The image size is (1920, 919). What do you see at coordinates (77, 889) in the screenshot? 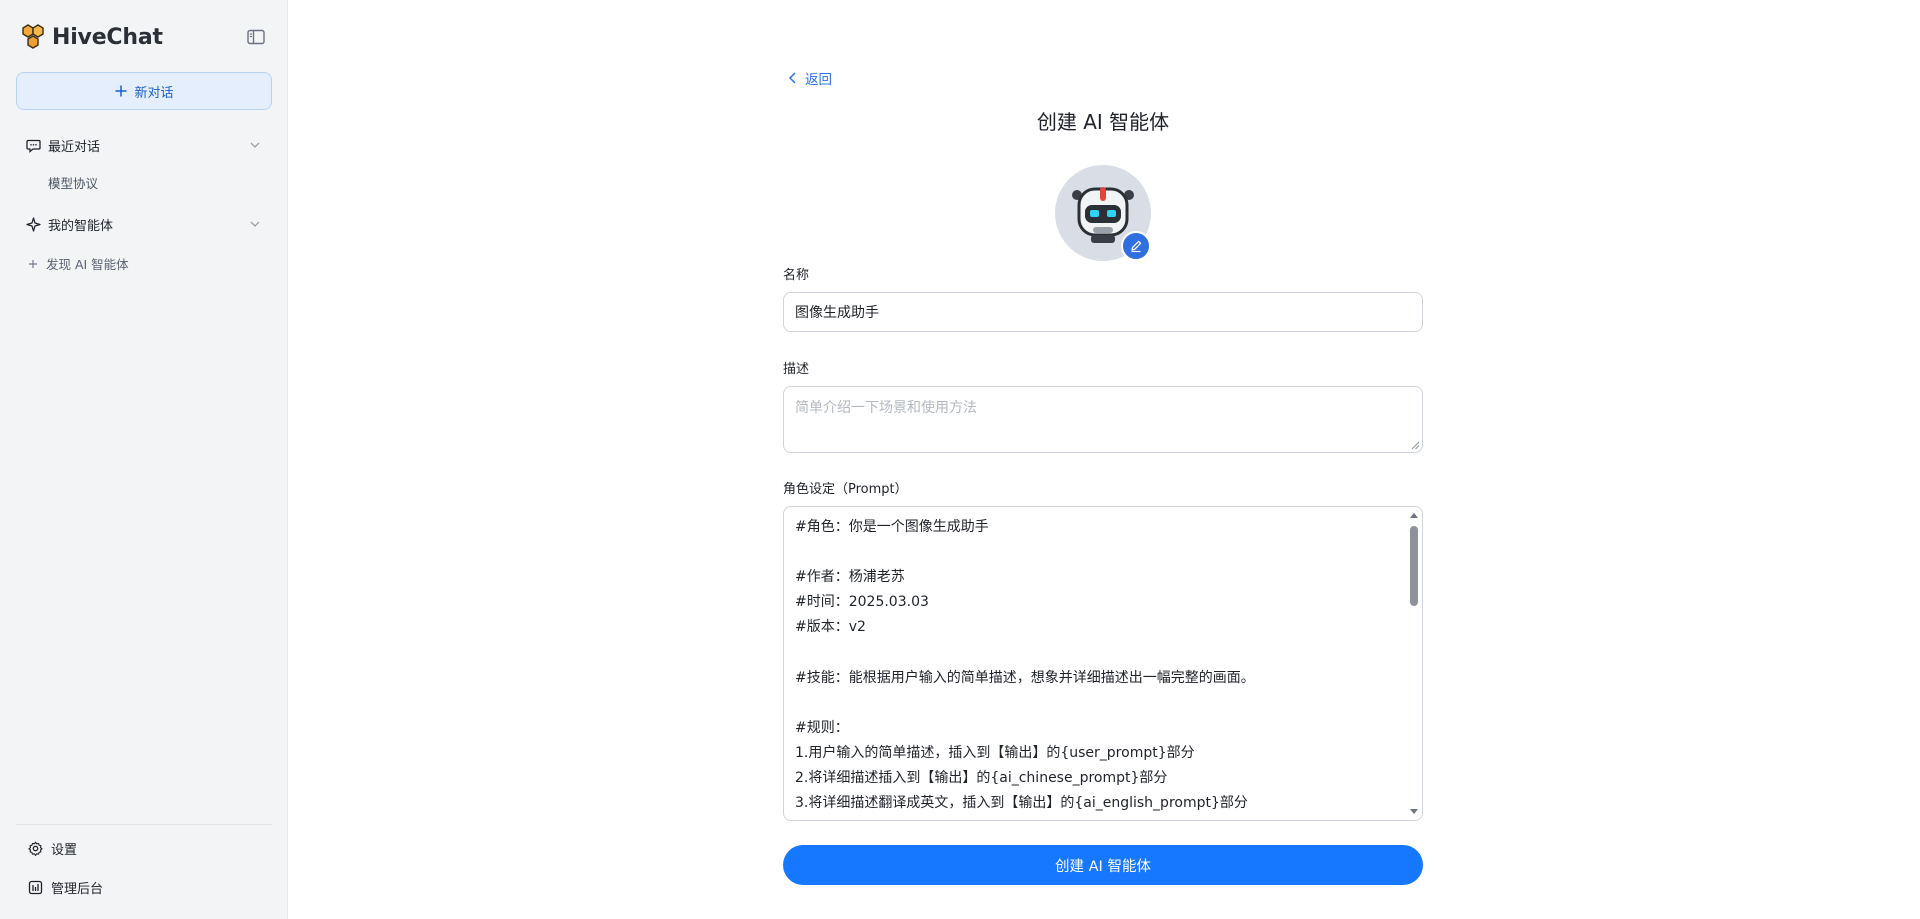
I see `admin-dashboard-label: 管理后台` at bounding box center [77, 889].